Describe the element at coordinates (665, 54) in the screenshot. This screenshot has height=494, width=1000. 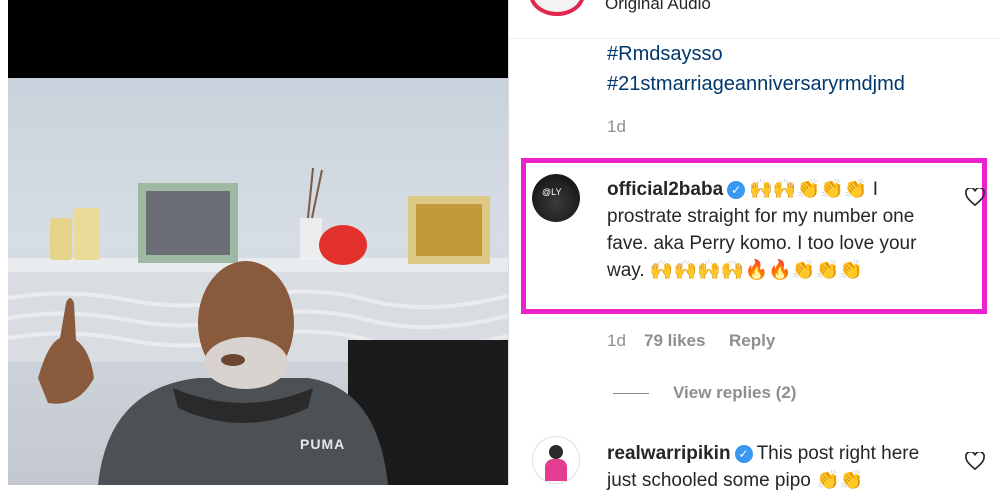
I see `hashtag-rmdsaysso: #Rmdsaysso` at that location.